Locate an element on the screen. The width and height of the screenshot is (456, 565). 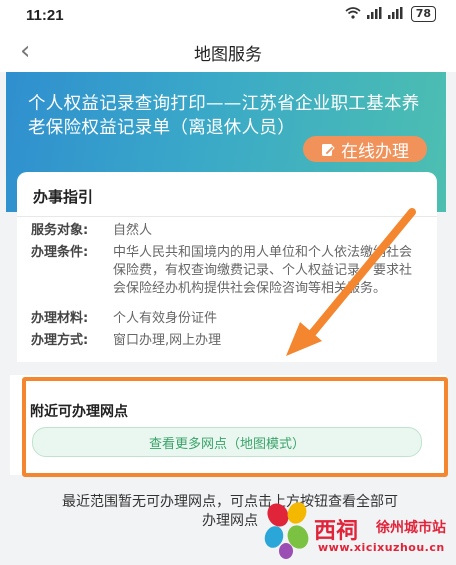
status-indicators: 78 is located at coordinates (390, 14).